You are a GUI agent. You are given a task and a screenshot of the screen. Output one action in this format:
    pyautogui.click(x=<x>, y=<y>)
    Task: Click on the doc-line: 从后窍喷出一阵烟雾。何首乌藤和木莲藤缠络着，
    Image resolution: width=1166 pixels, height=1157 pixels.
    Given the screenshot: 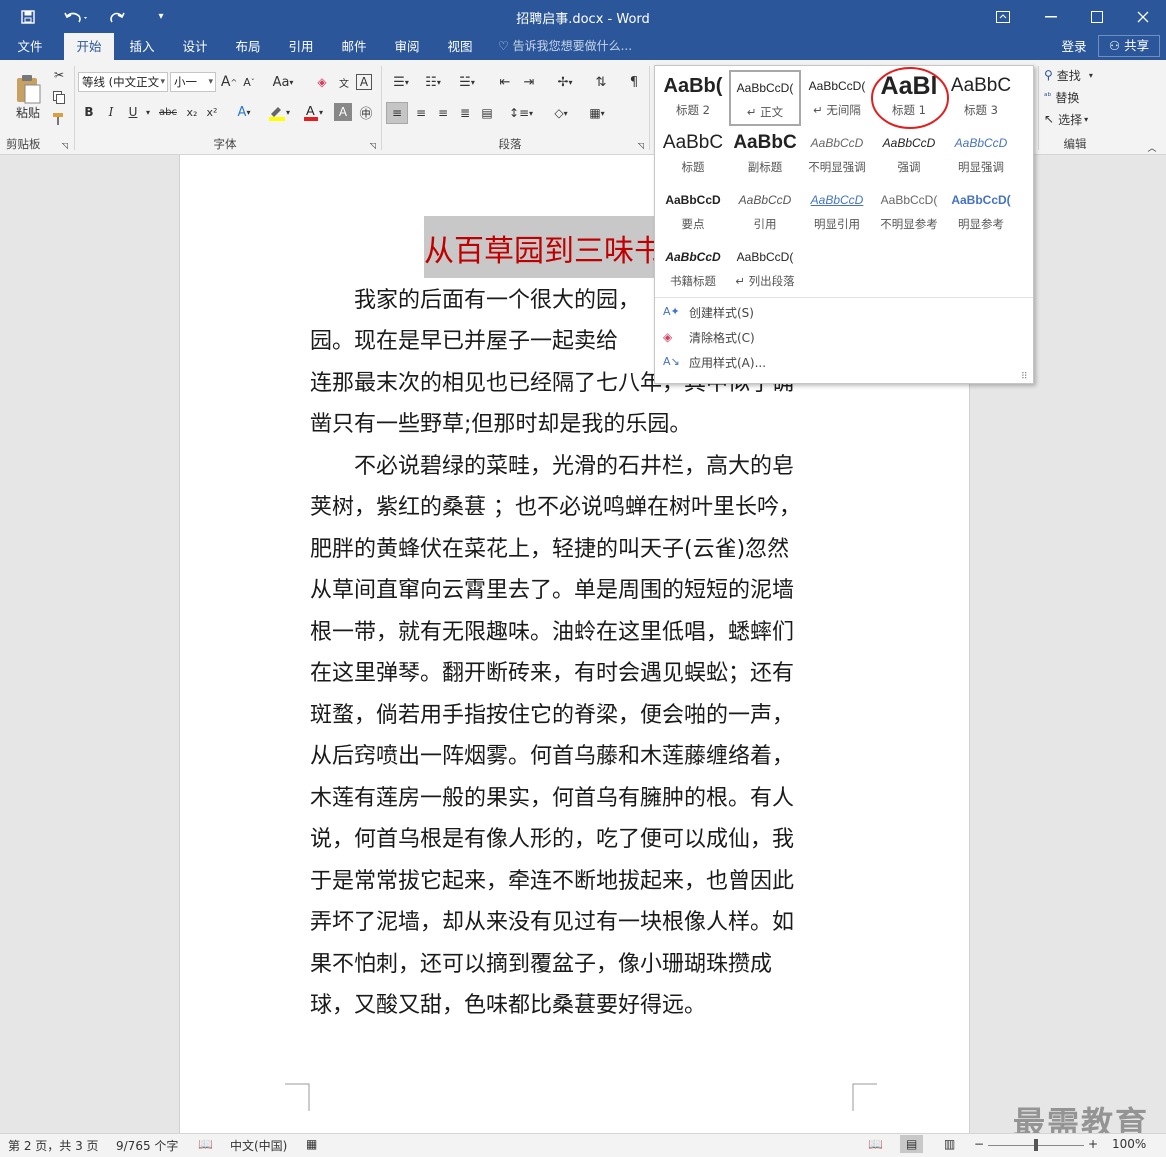 What is the action you would take?
    pyautogui.click(x=575, y=756)
    